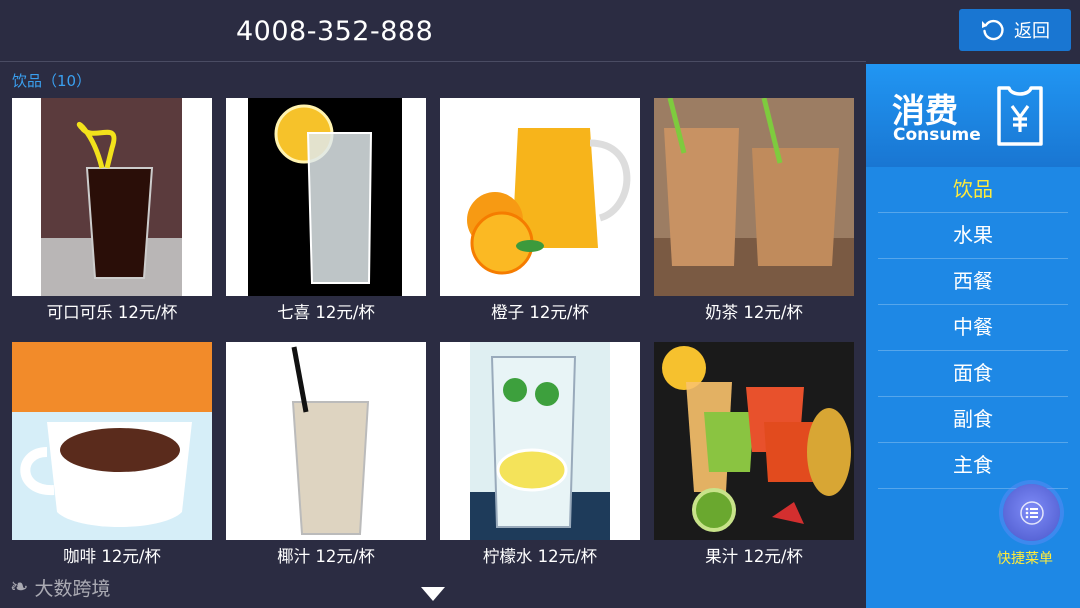  What do you see at coordinates (1032, 31) in the screenshot?
I see `back-button-label: 返回` at bounding box center [1032, 31].